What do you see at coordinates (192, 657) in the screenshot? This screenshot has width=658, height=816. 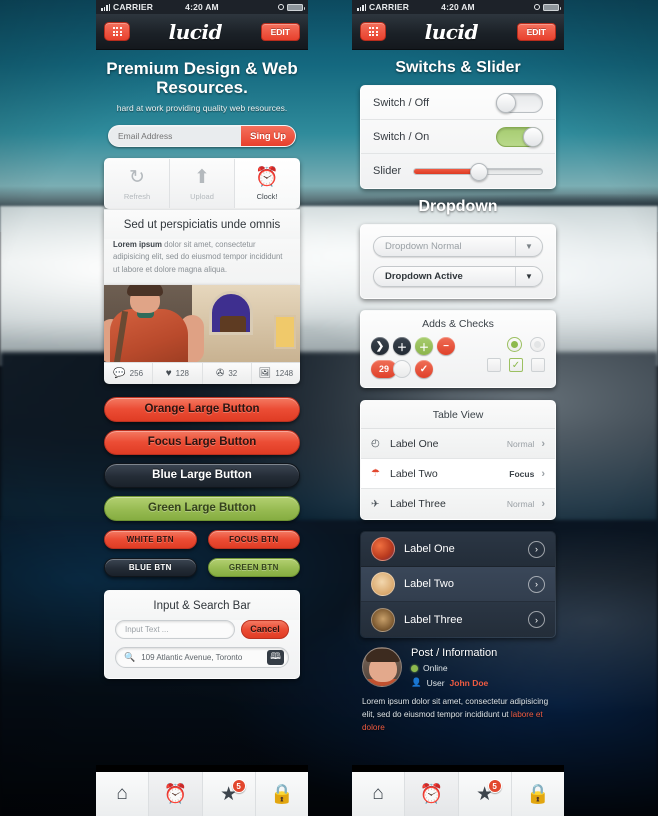 I see `location-value: 109 Atlantic Avenue, Toronto` at bounding box center [192, 657].